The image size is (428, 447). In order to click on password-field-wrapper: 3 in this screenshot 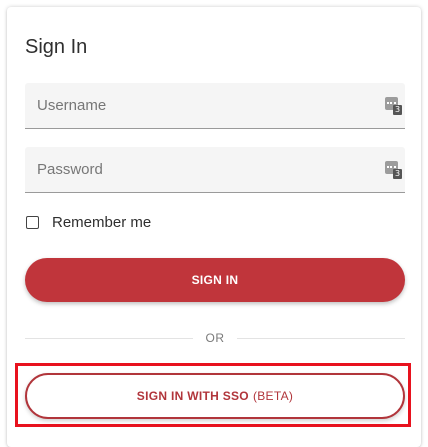, I will do `click(215, 170)`.